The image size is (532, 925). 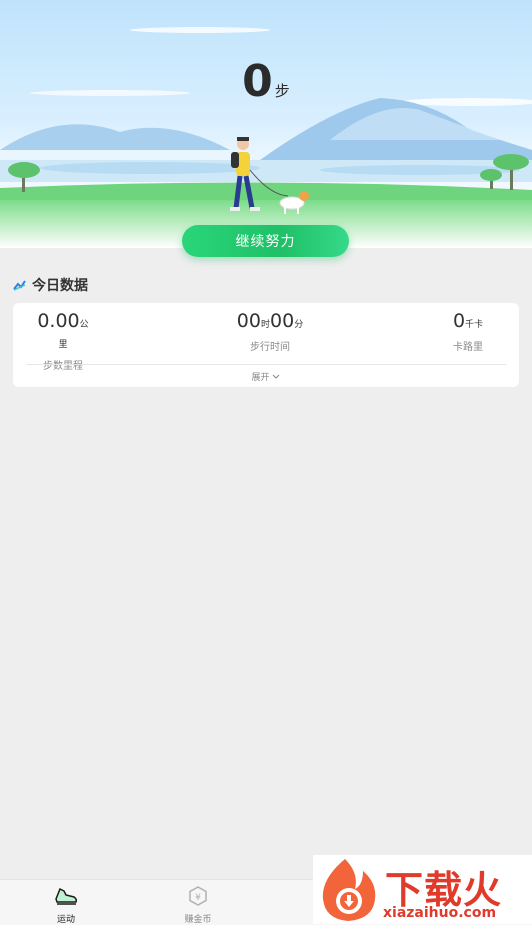 What do you see at coordinates (440, 913) in the screenshot?
I see `watermark-url: xiazaihuo.com` at bounding box center [440, 913].